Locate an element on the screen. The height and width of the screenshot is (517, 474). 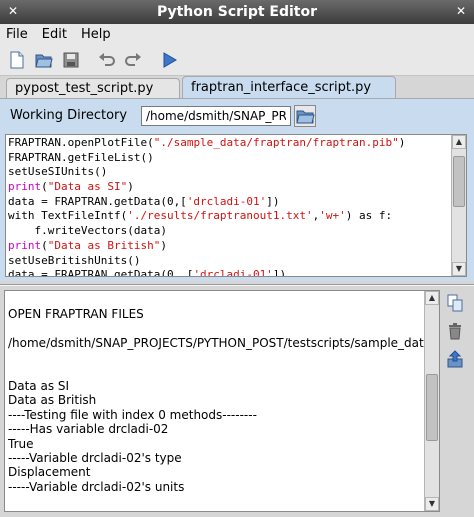
menu-help: Help is located at coordinates (96, 34).